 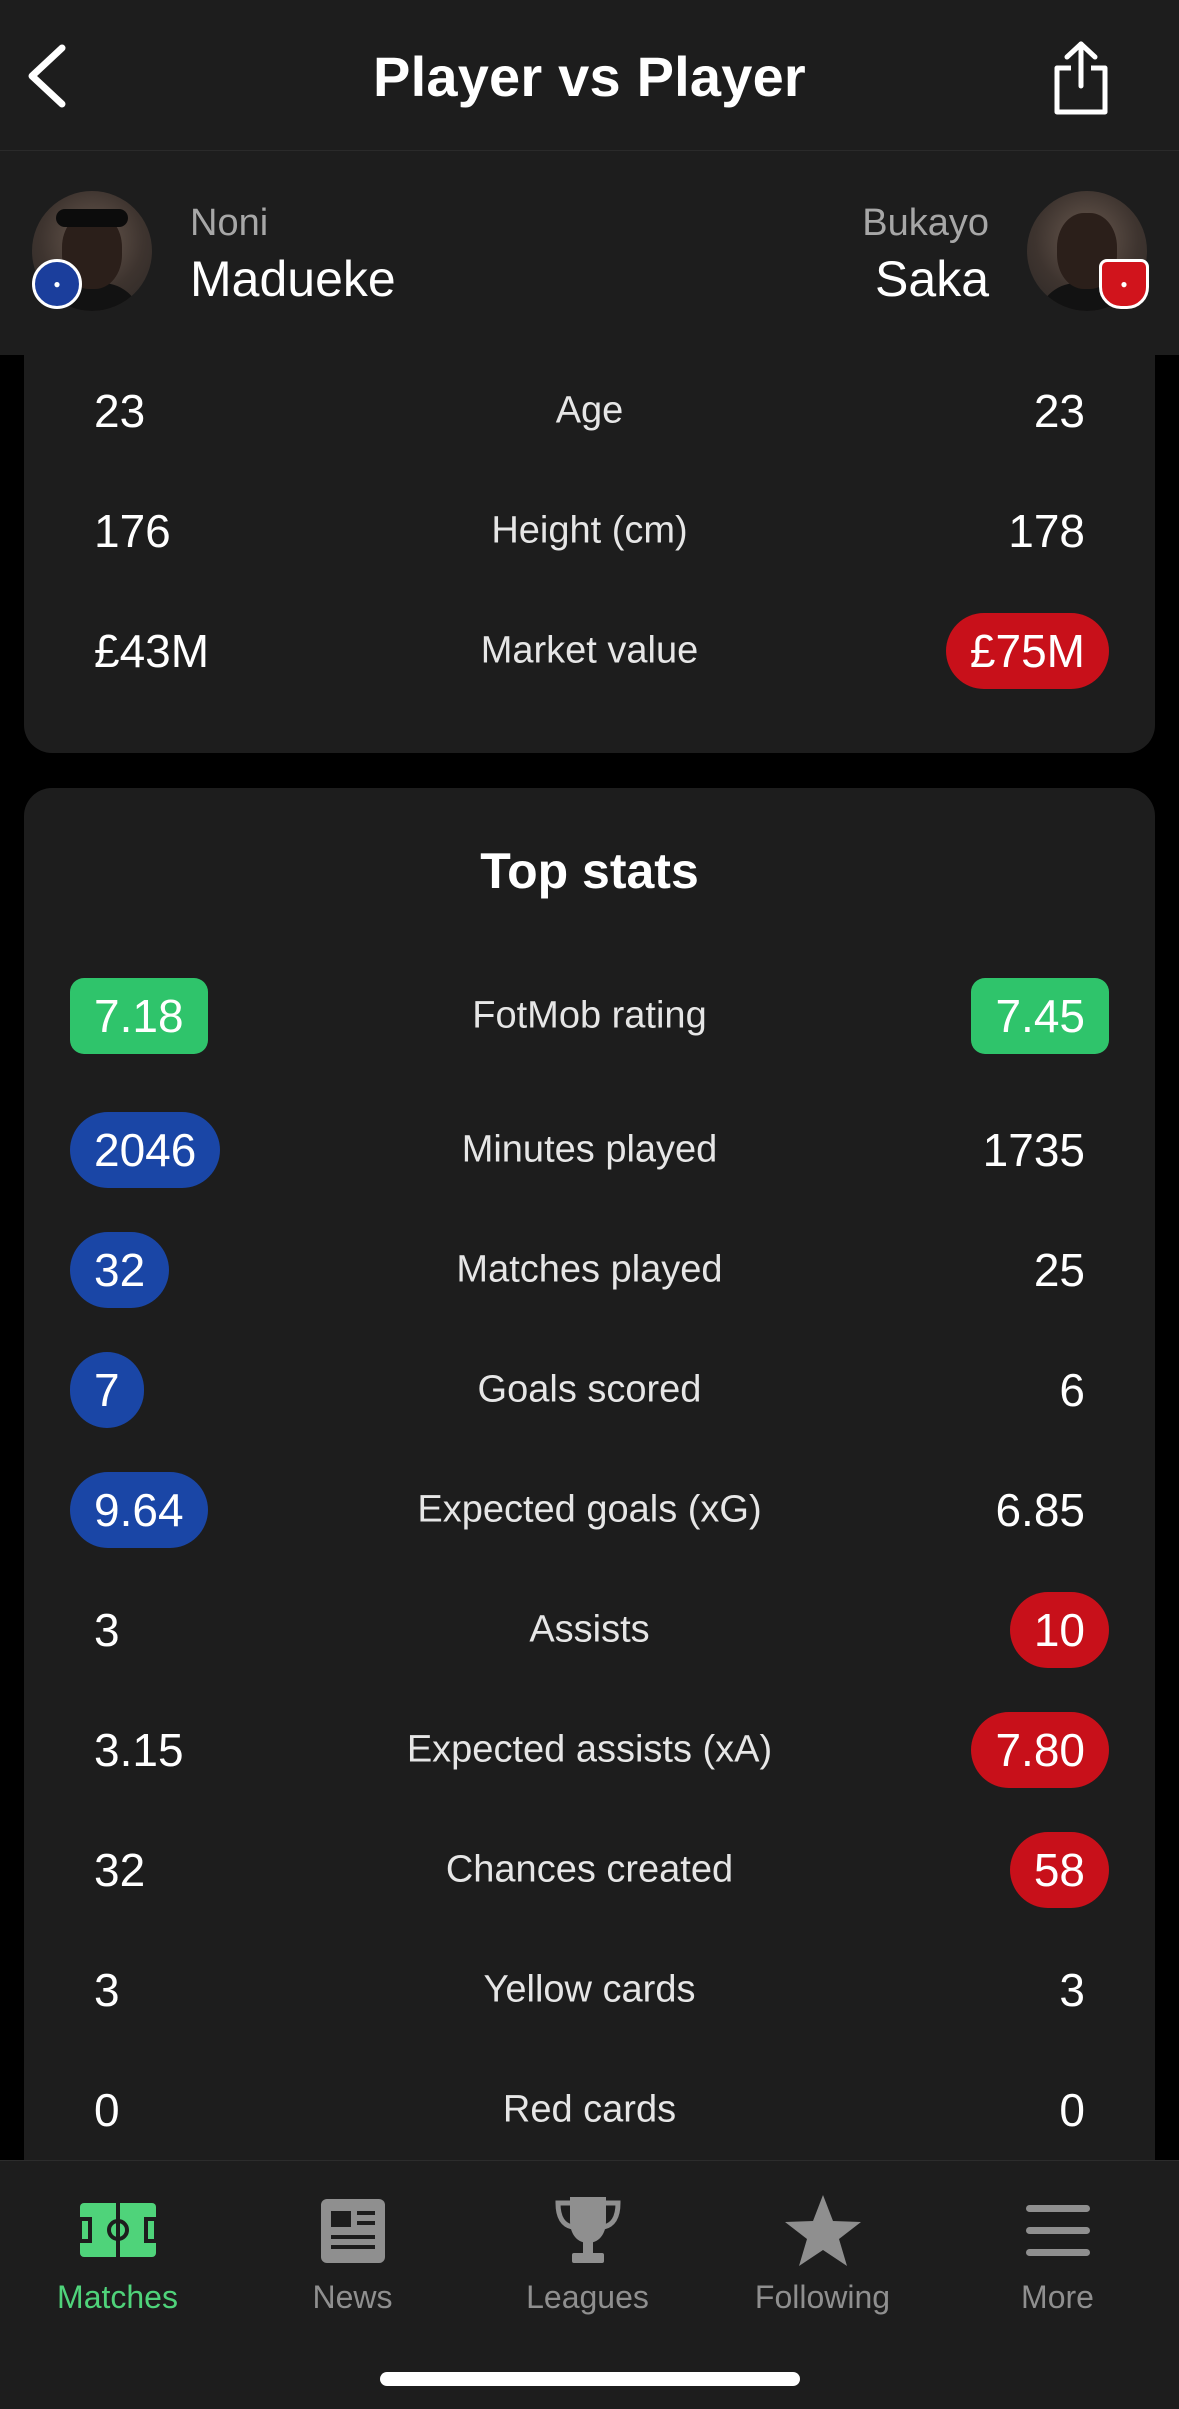 I want to click on right-player-name: Bukayo Saka, so click(x=925, y=255).